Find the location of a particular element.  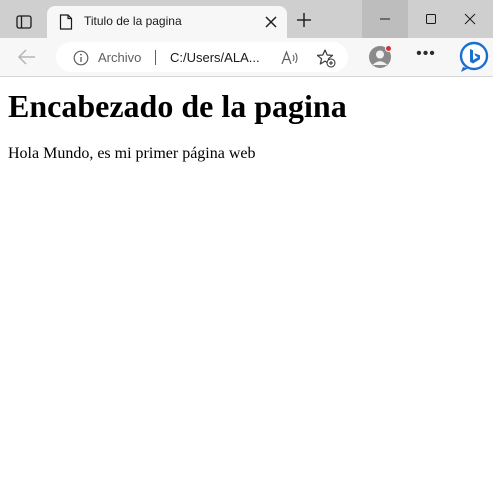

address-separator is located at coordinates (155, 57).